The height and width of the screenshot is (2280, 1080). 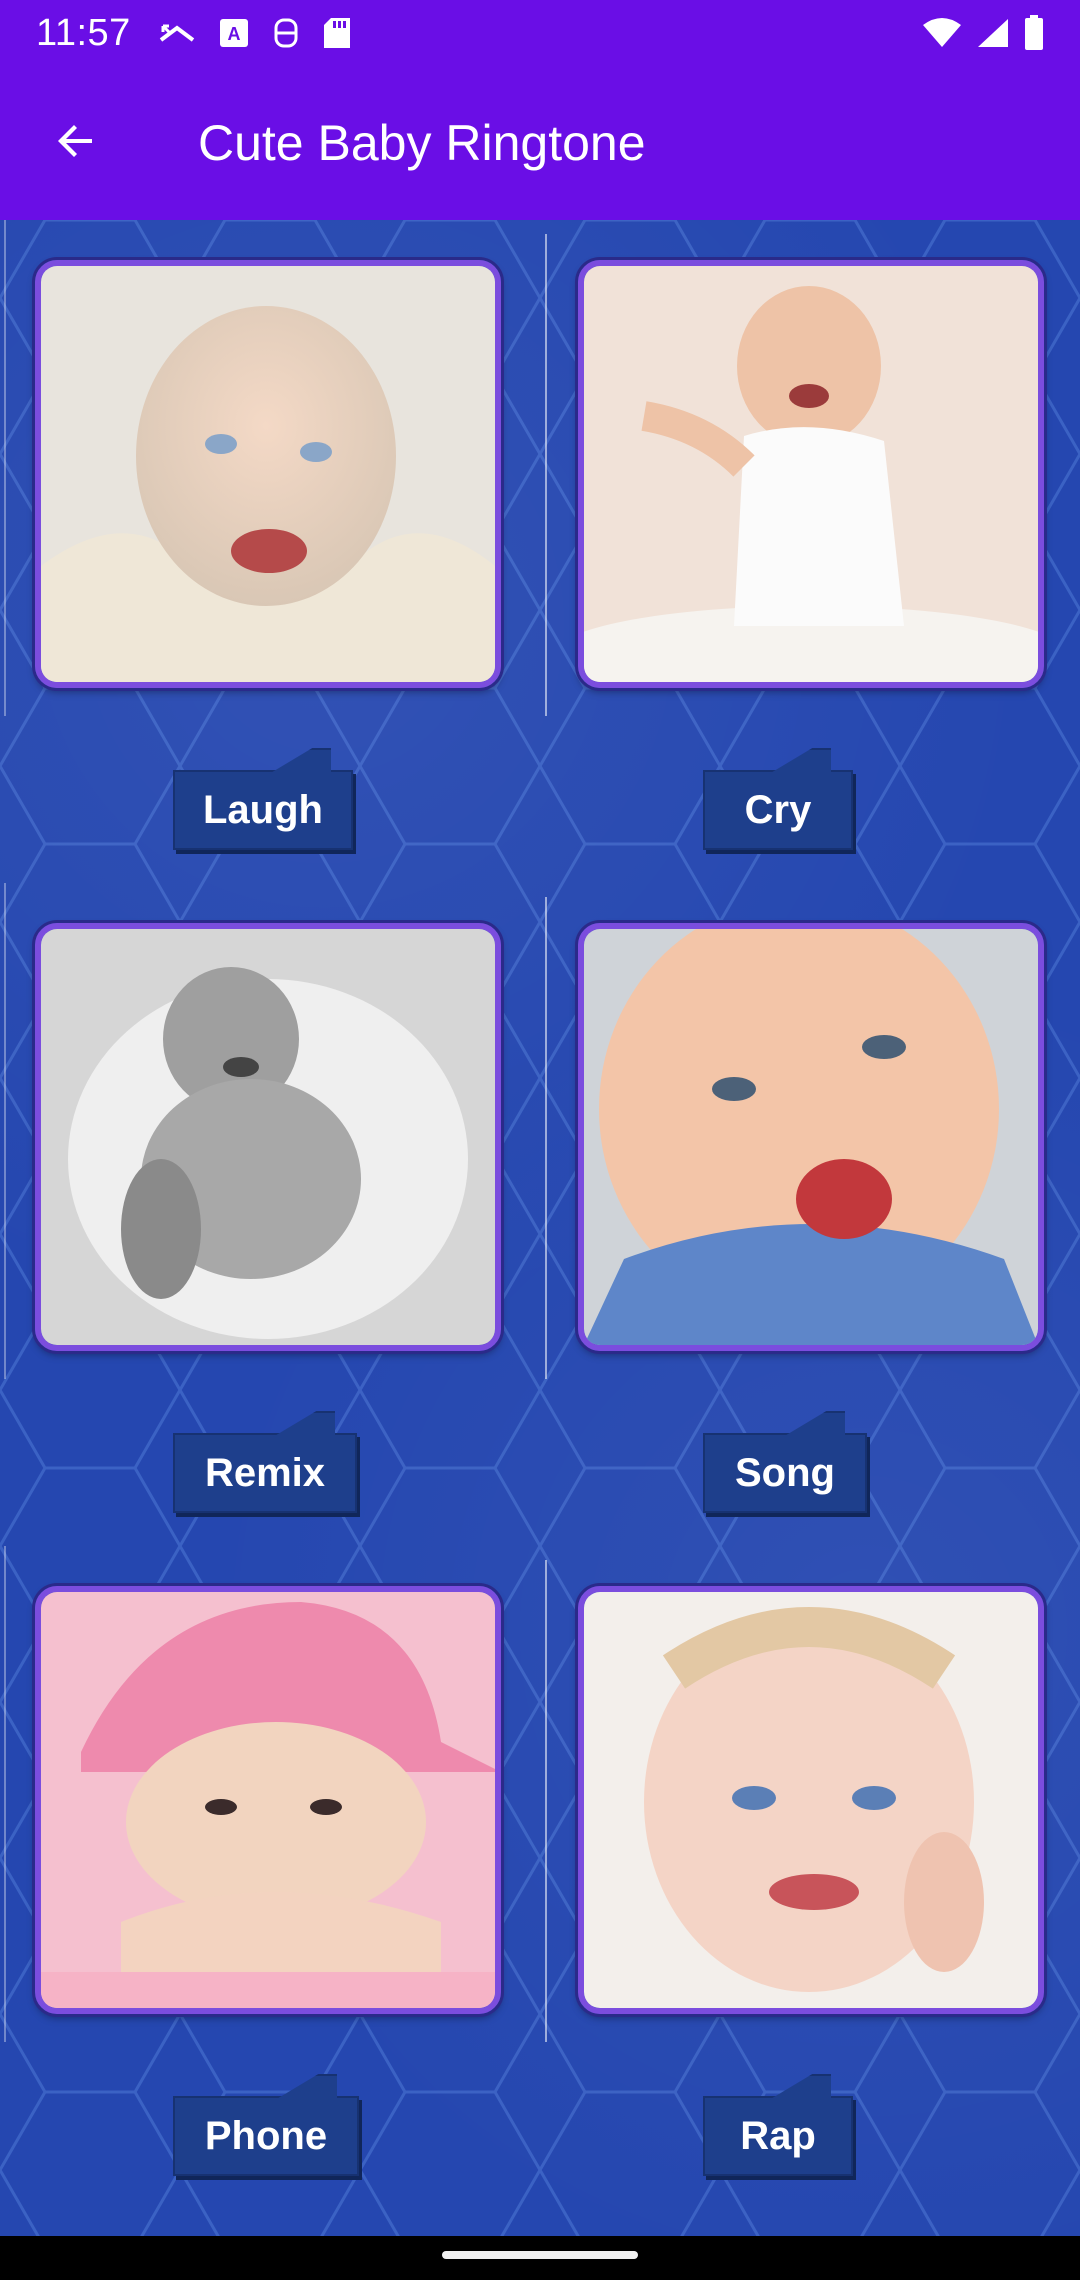 I want to click on category-label: Phone, so click(x=266, y=2135).